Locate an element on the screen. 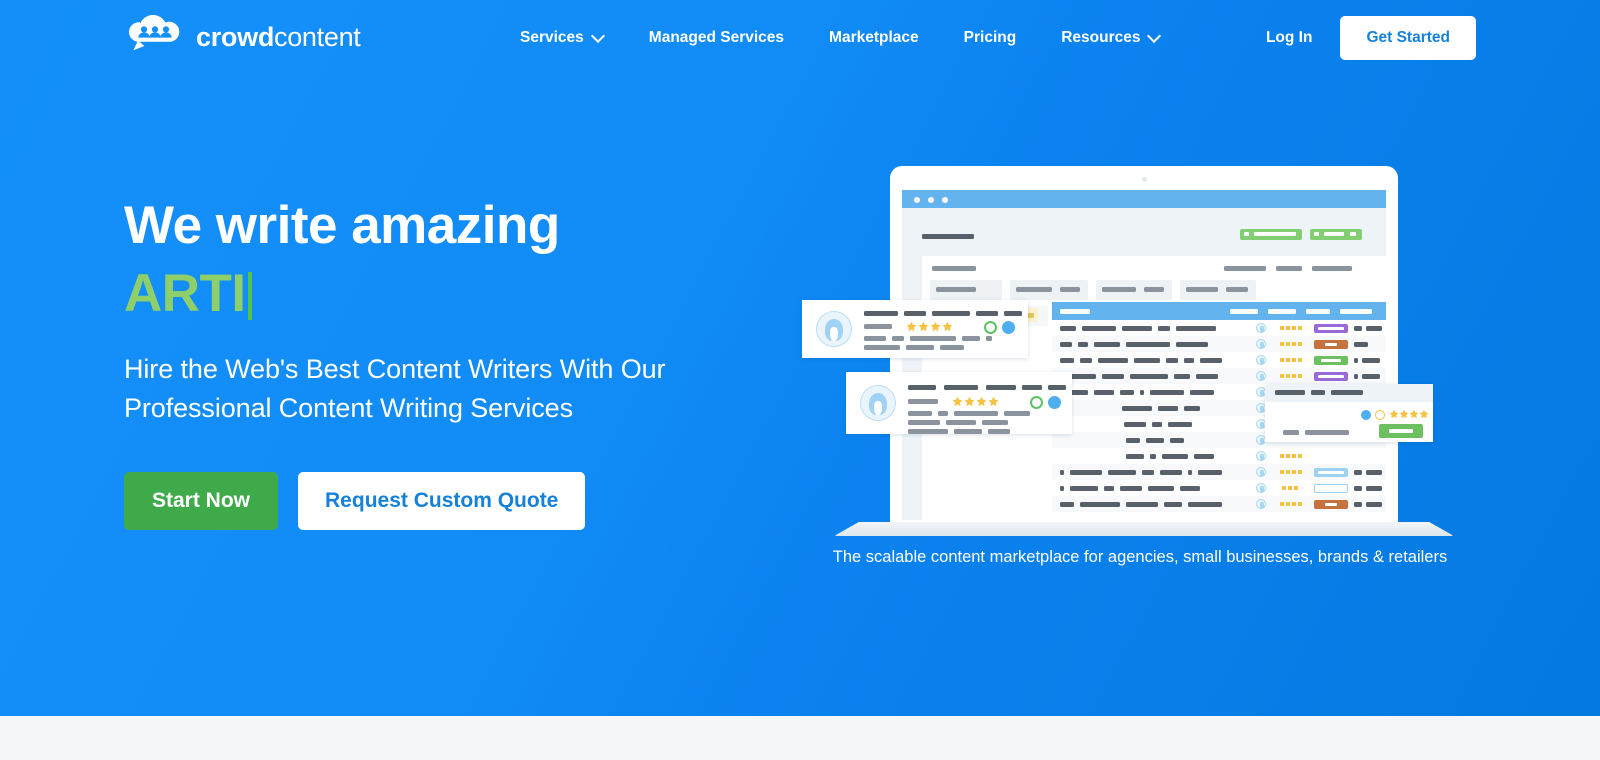  nav-item-marketplace-label: Marketplace is located at coordinates (874, 37).